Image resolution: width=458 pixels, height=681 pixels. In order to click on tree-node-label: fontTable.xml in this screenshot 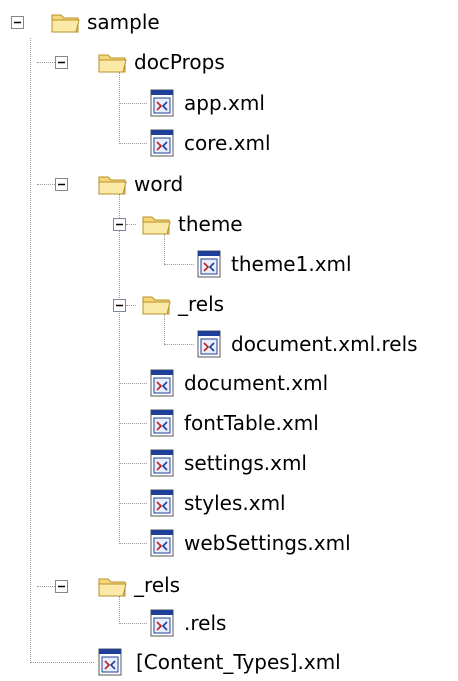, I will do `click(251, 423)`.